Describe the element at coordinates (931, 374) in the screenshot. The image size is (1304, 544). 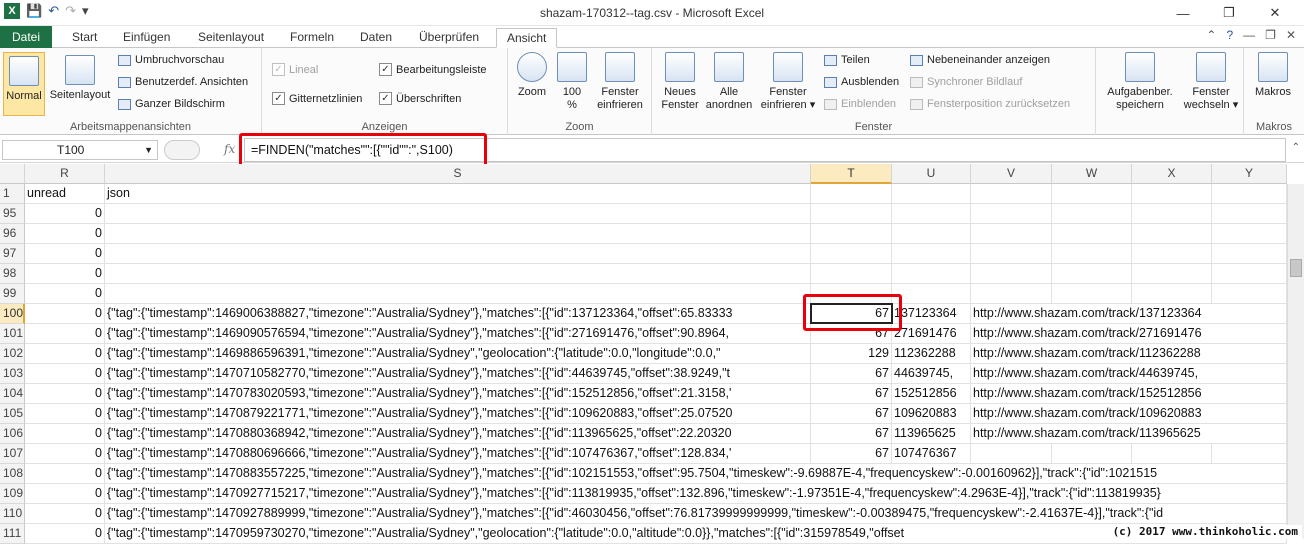
I see `cell-U: 44639745,` at that location.